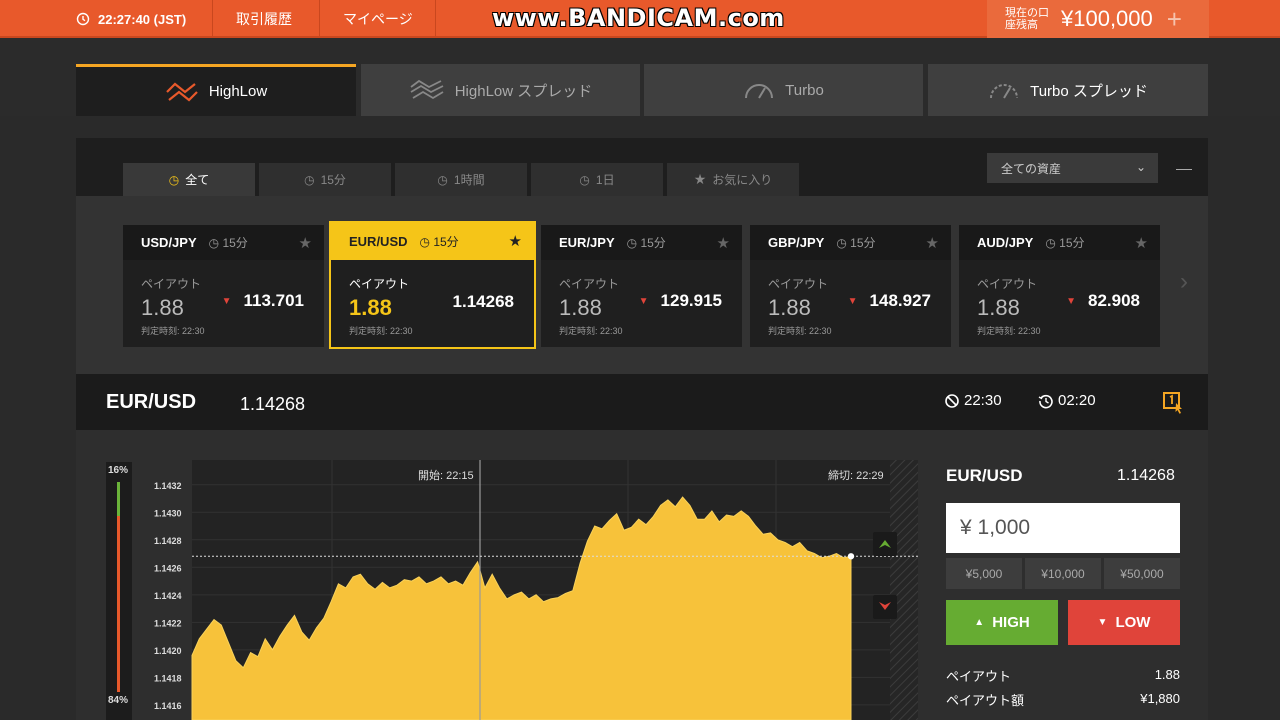  Describe the element at coordinates (273, 300) in the screenshot. I see `card-price: 113.701` at that location.